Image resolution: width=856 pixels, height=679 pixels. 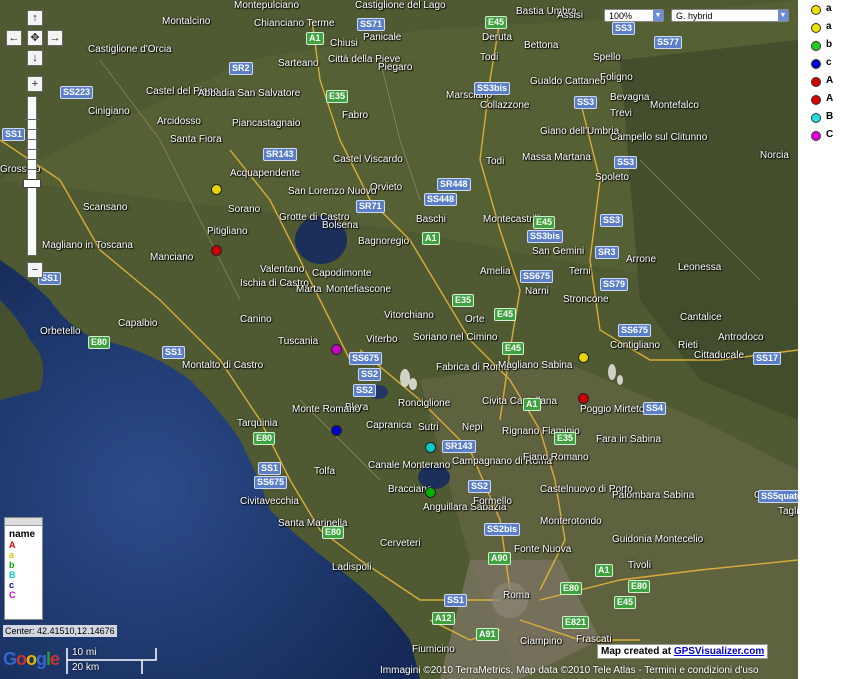 I want to click on road-shield: SR2, so click(x=241, y=68).